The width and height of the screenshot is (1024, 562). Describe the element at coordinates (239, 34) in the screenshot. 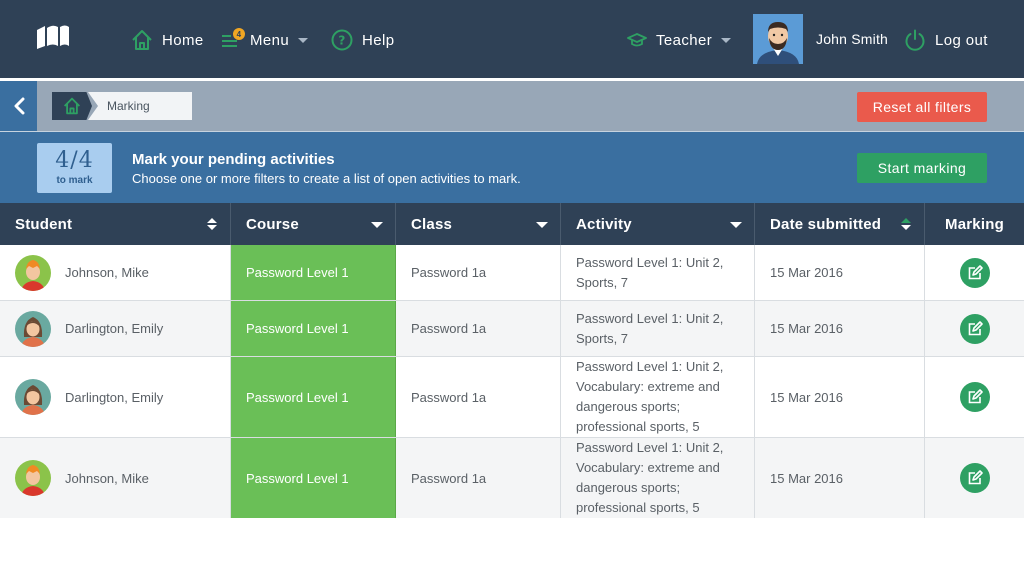

I see `notification-badge: 4` at that location.